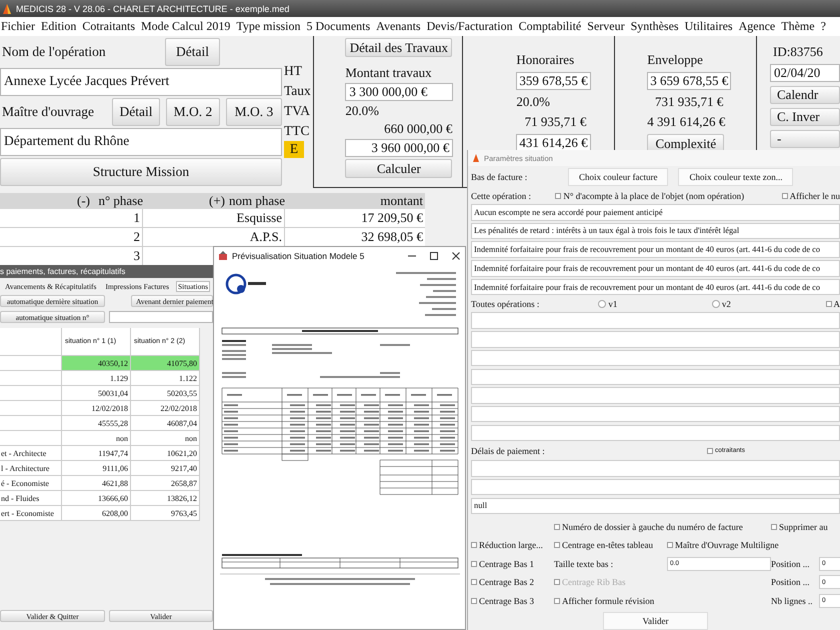 Image resolution: width=840 pixels, height=630 pixels. What do you see at coordinates (654, 26) in the screenshot?
I see `menu-item: Synthèses` at bounding box center [654, 26].